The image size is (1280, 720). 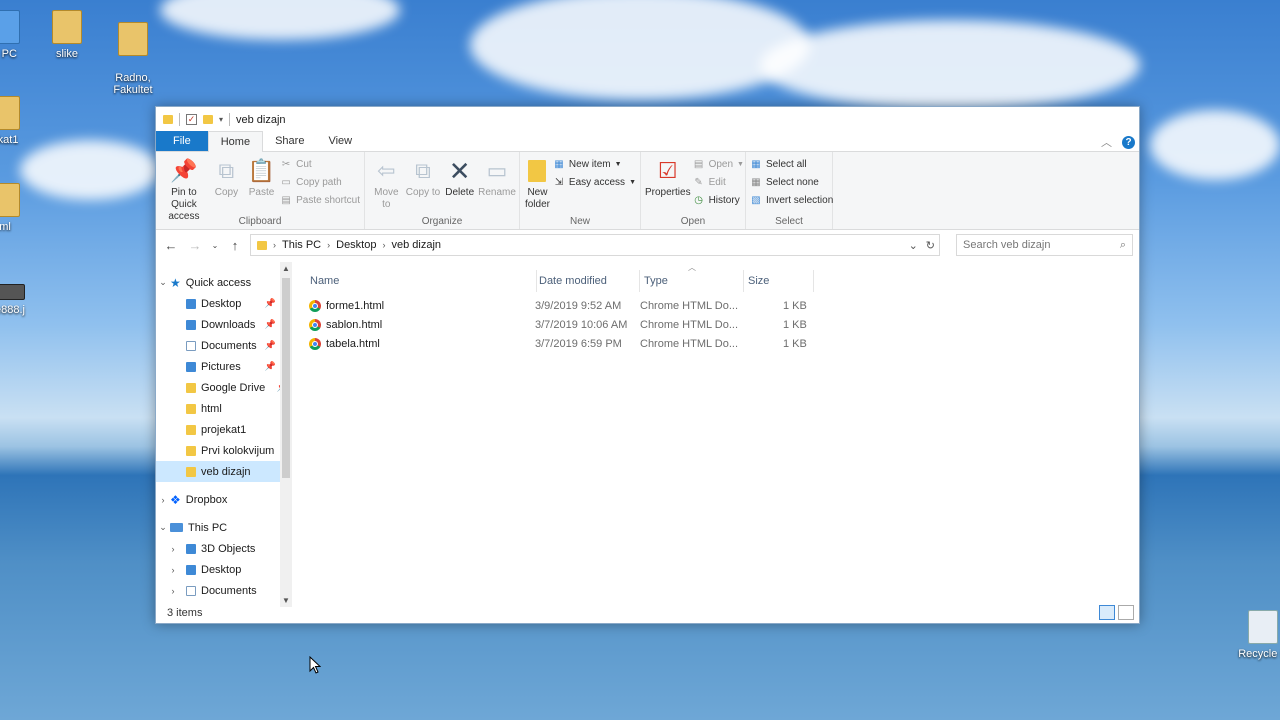 I want to click on nav-label: html, so click(x=211, y=408).